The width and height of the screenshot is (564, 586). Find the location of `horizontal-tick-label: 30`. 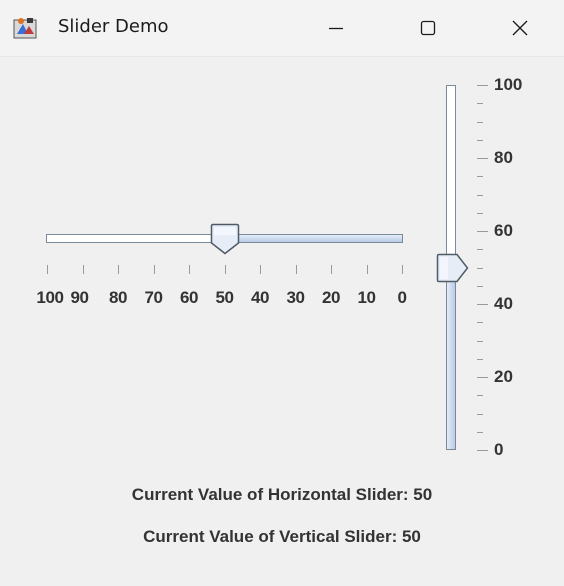

horizontal-tick-label: 30 is located at coordinates (295, 297).